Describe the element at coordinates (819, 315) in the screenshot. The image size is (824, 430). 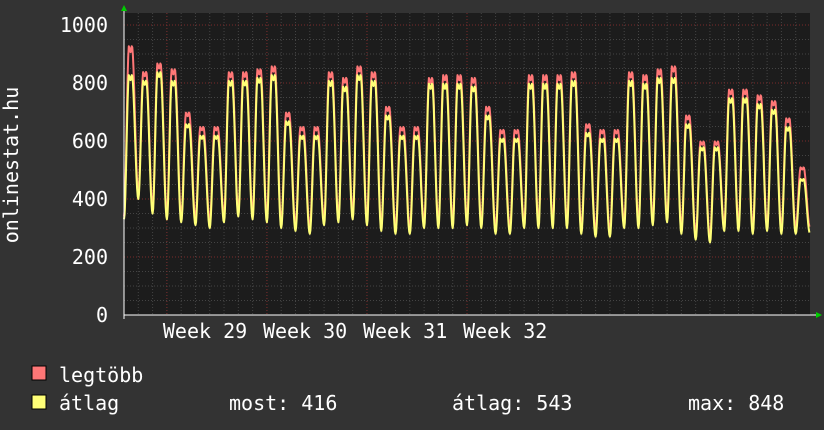
I see `x-axis-arrow` at that location.